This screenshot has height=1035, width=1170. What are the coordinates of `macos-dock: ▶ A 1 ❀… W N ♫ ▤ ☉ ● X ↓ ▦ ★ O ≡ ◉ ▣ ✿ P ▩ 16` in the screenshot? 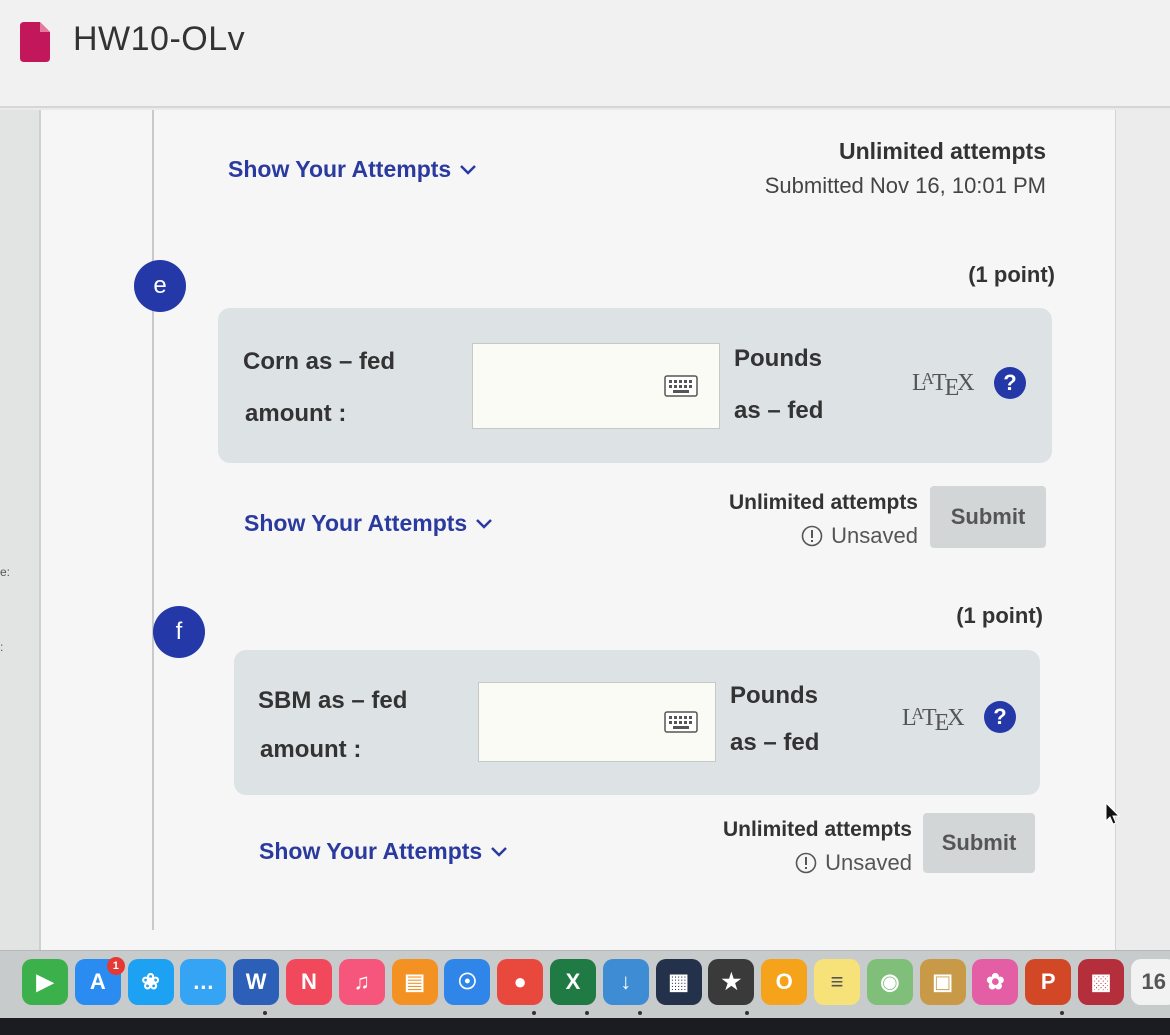 It's located at (585, 984).